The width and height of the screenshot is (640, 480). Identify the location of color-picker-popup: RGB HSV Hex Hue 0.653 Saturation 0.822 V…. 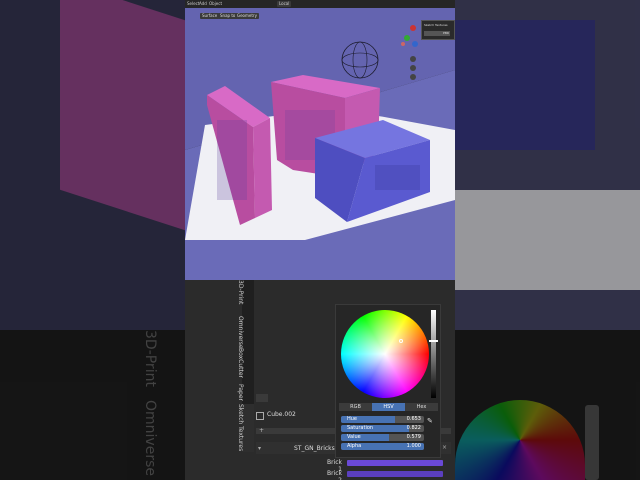
(388, 381).